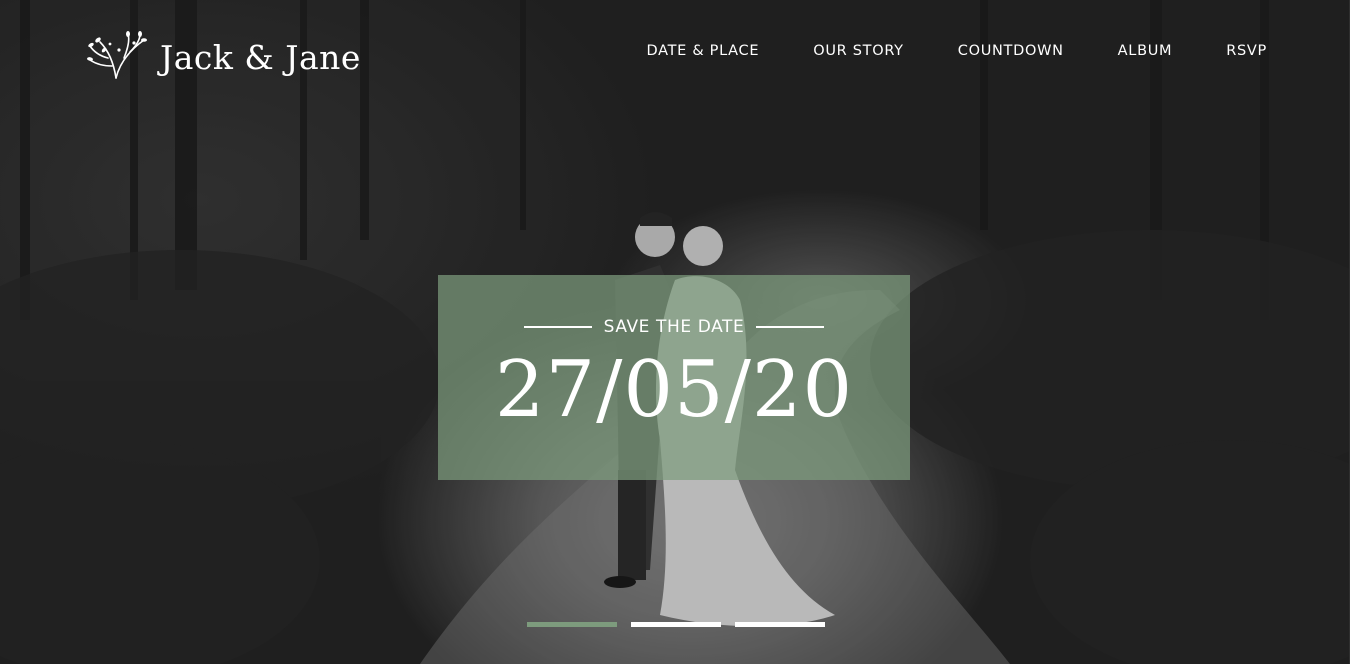 The height and width of the screenshot is (664, 1350). I want to click on save-the-date-label: SAVE THE DATE, so click(674, 327).